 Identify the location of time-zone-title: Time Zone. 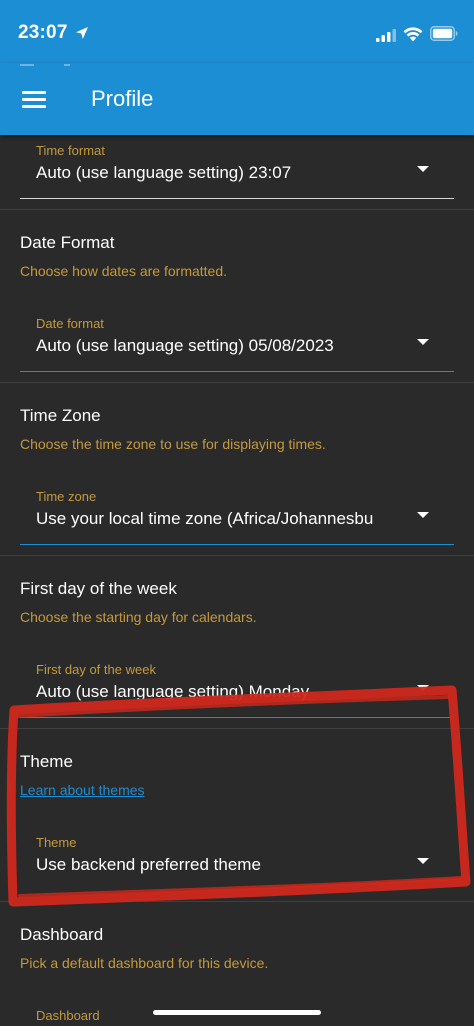
(60, 415).